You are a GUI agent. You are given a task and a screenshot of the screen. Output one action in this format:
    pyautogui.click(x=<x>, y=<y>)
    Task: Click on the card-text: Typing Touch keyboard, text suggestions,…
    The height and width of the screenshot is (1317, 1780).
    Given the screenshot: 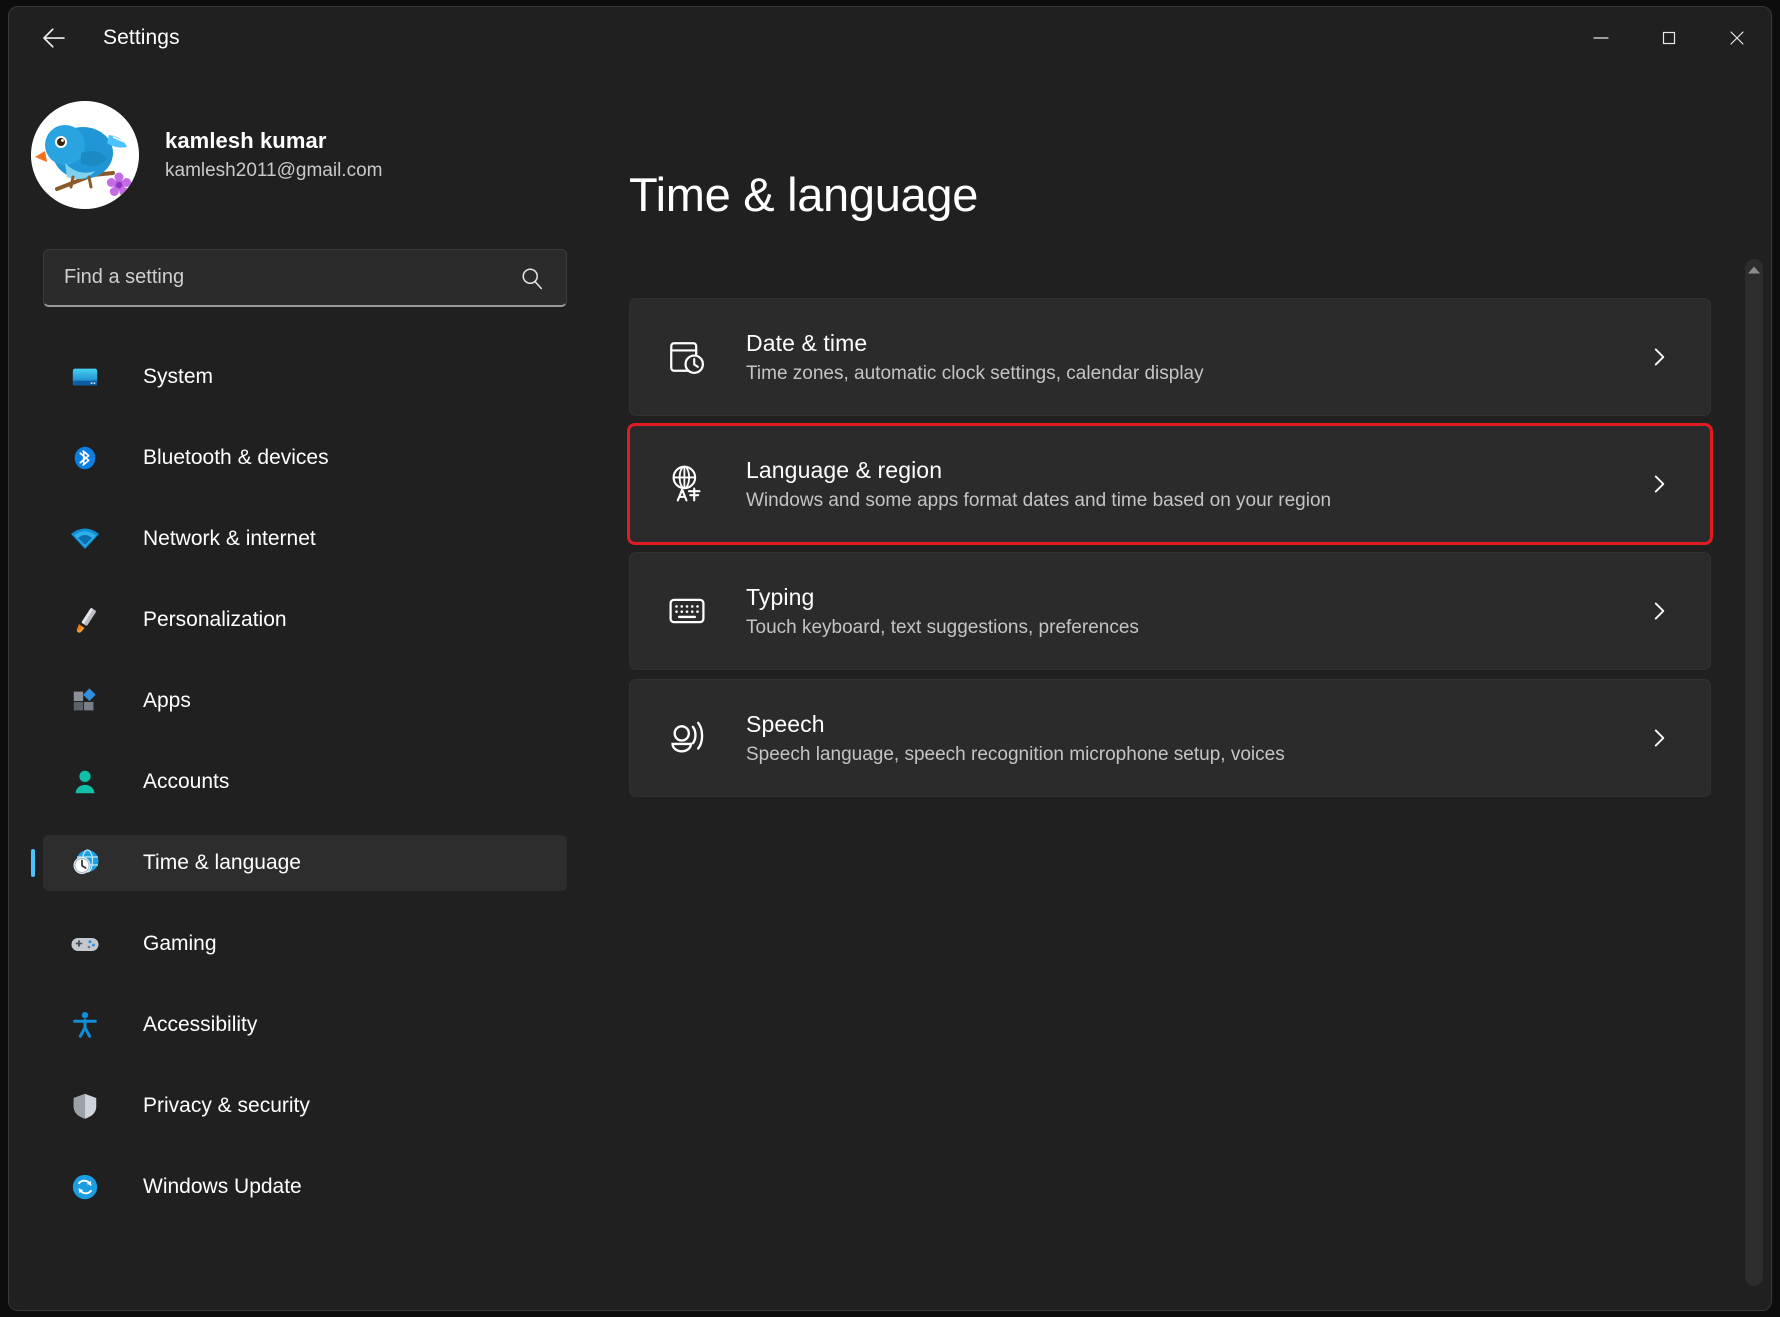 What is the action you would take?
    pyautogui.click(x=1194, y=611)
    